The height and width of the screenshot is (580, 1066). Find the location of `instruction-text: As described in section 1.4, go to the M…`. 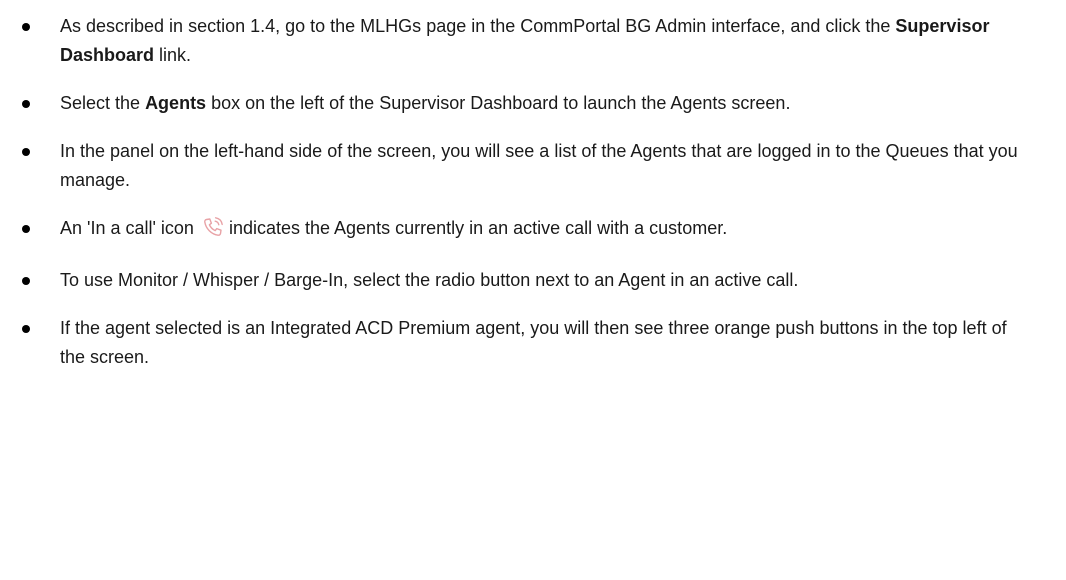

instruction-text: As described in section 1.4, go to the M… is located at coordinates (478, 26).